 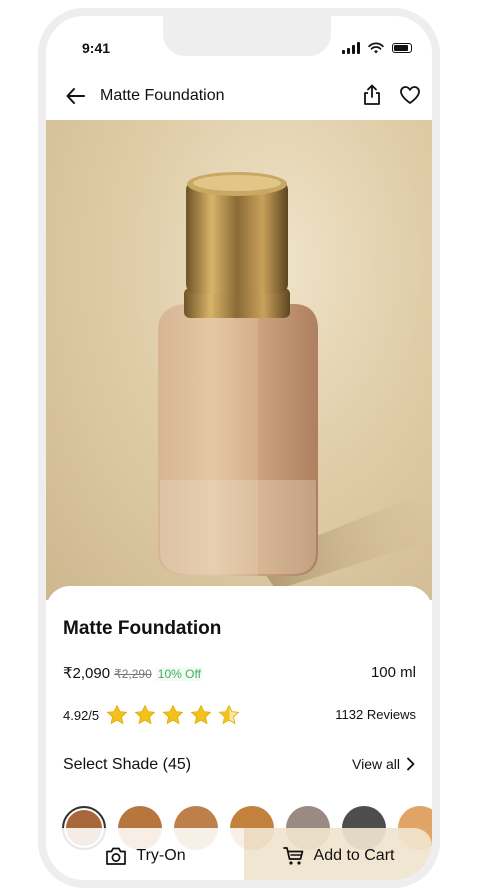 What do you see at coordinates (376, 764) in the screenshot?
I see `view-all-label: View all` at bounding box center [376, 764].